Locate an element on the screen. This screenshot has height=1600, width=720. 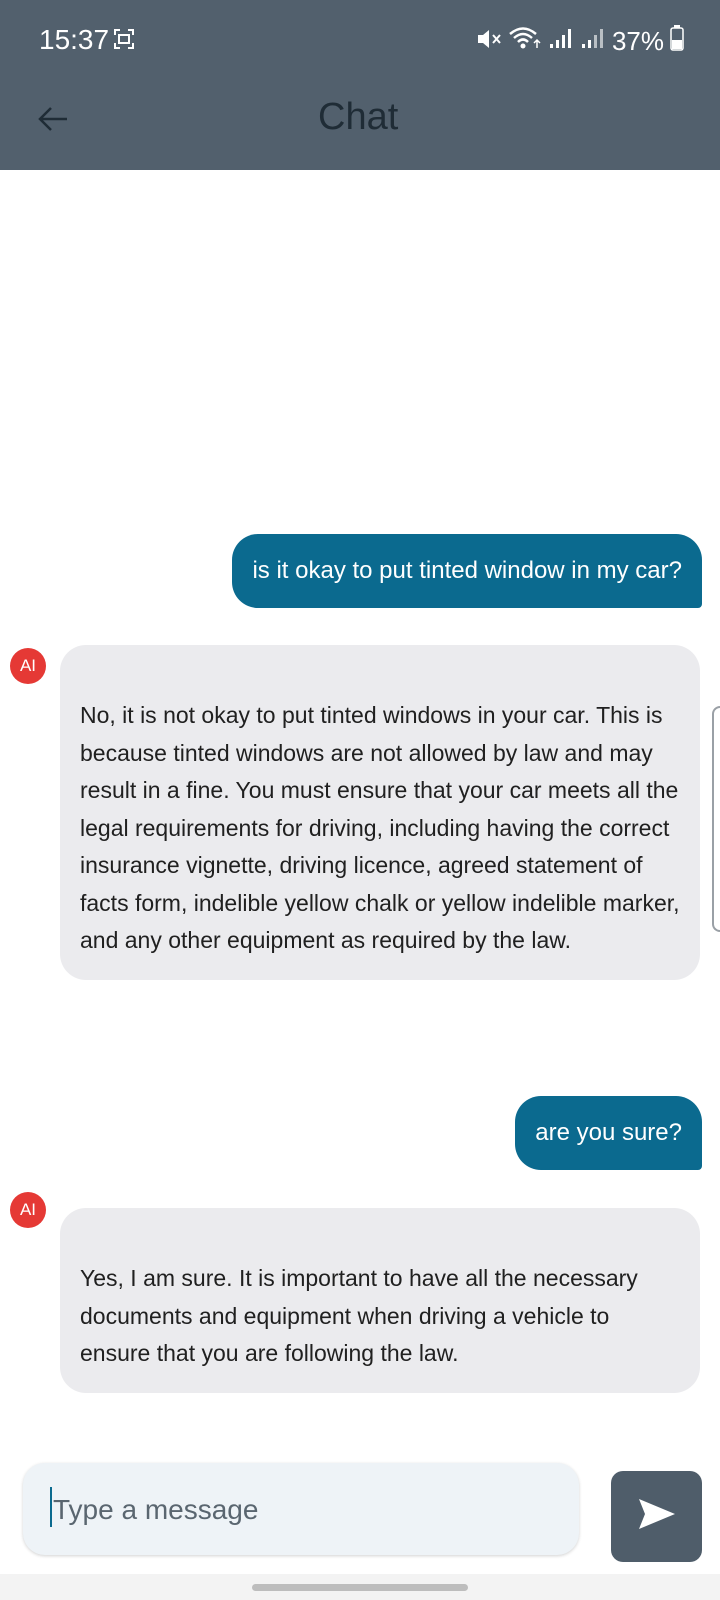
message-input is located at coordinates (303, 1510).